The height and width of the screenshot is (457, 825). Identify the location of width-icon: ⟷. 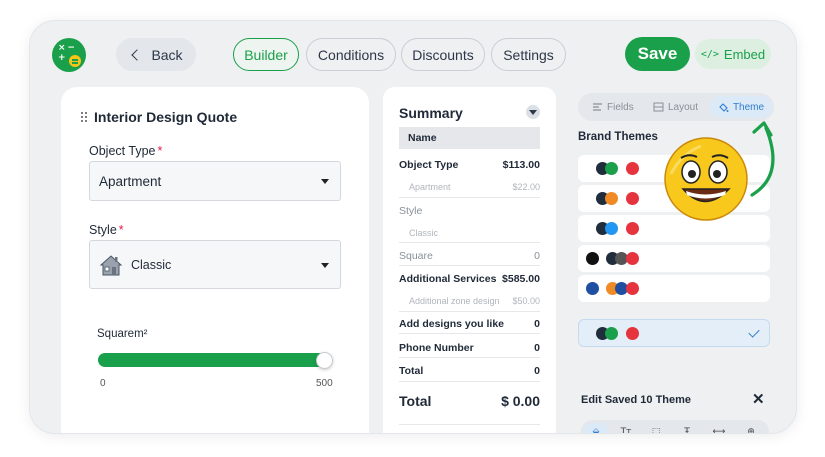
(719, 428).